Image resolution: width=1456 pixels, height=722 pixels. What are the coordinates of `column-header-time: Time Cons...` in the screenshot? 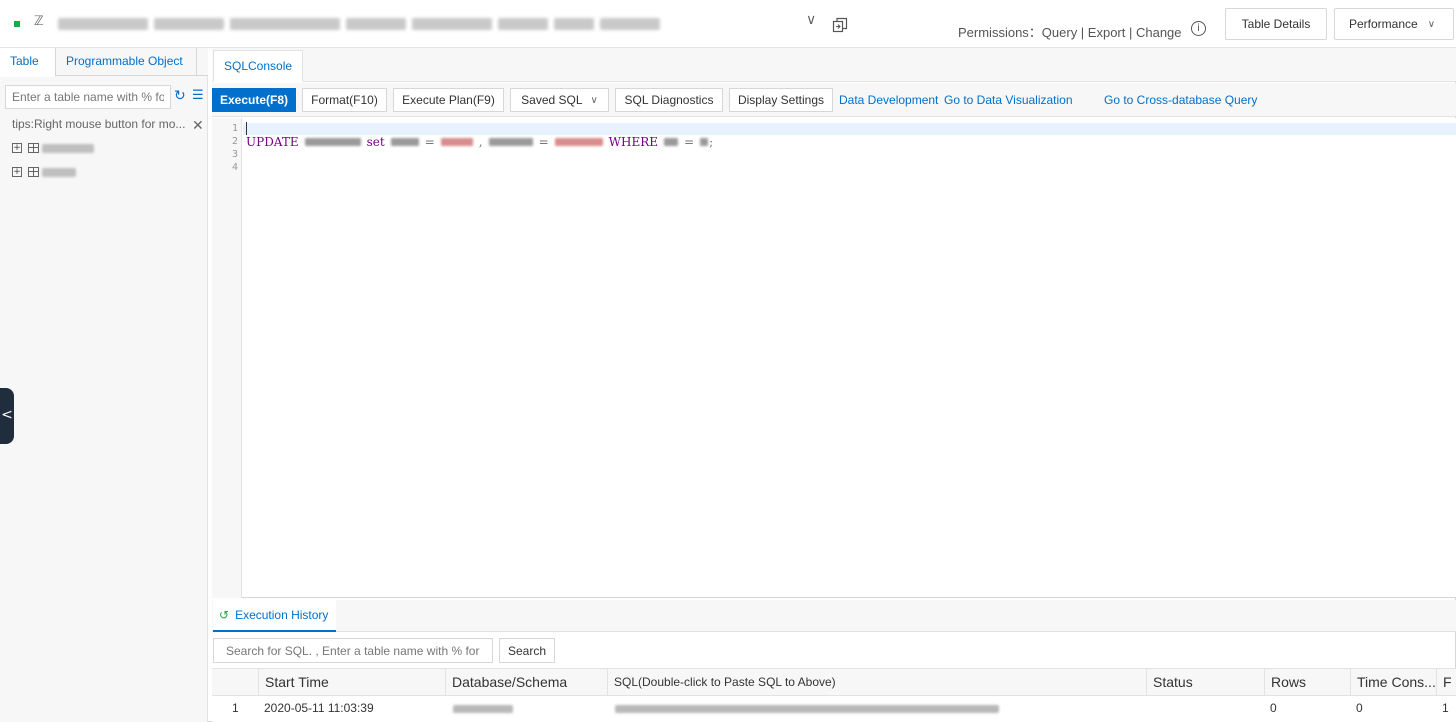 It's located at (1393, 683).